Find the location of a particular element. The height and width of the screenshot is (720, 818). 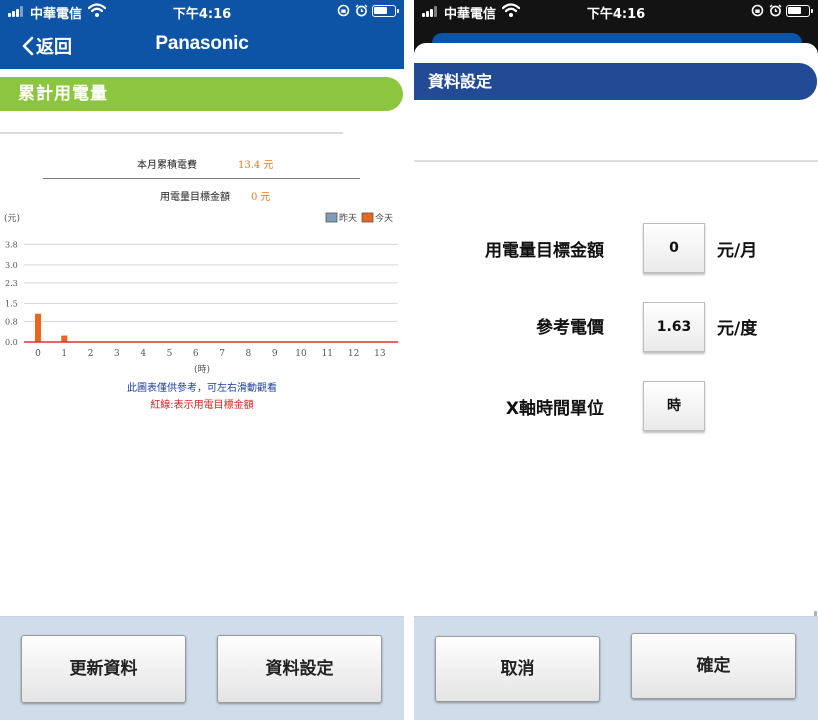

x-tick-label: 10 is located at coordinates (301, 354).